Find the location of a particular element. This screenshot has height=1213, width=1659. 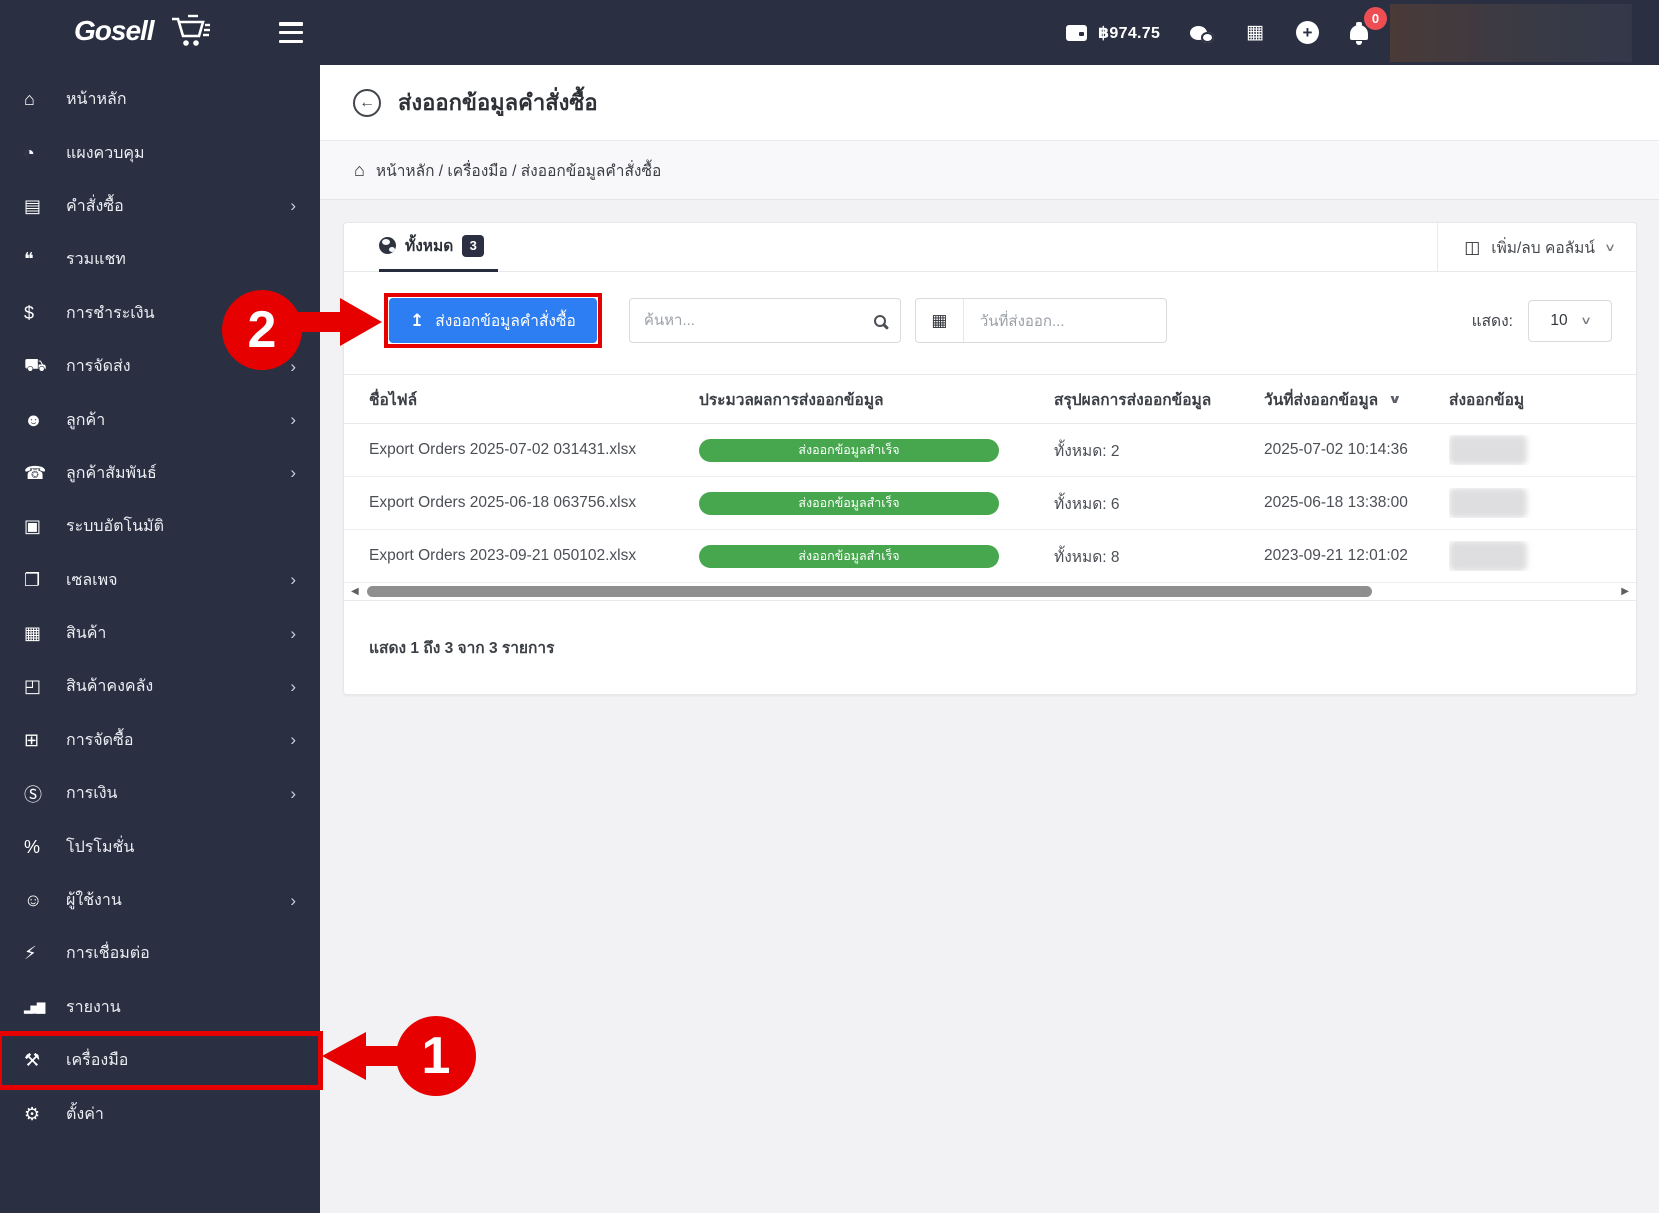

wallet-balance: ฿974.75 is located at coordinates (1129, 32).